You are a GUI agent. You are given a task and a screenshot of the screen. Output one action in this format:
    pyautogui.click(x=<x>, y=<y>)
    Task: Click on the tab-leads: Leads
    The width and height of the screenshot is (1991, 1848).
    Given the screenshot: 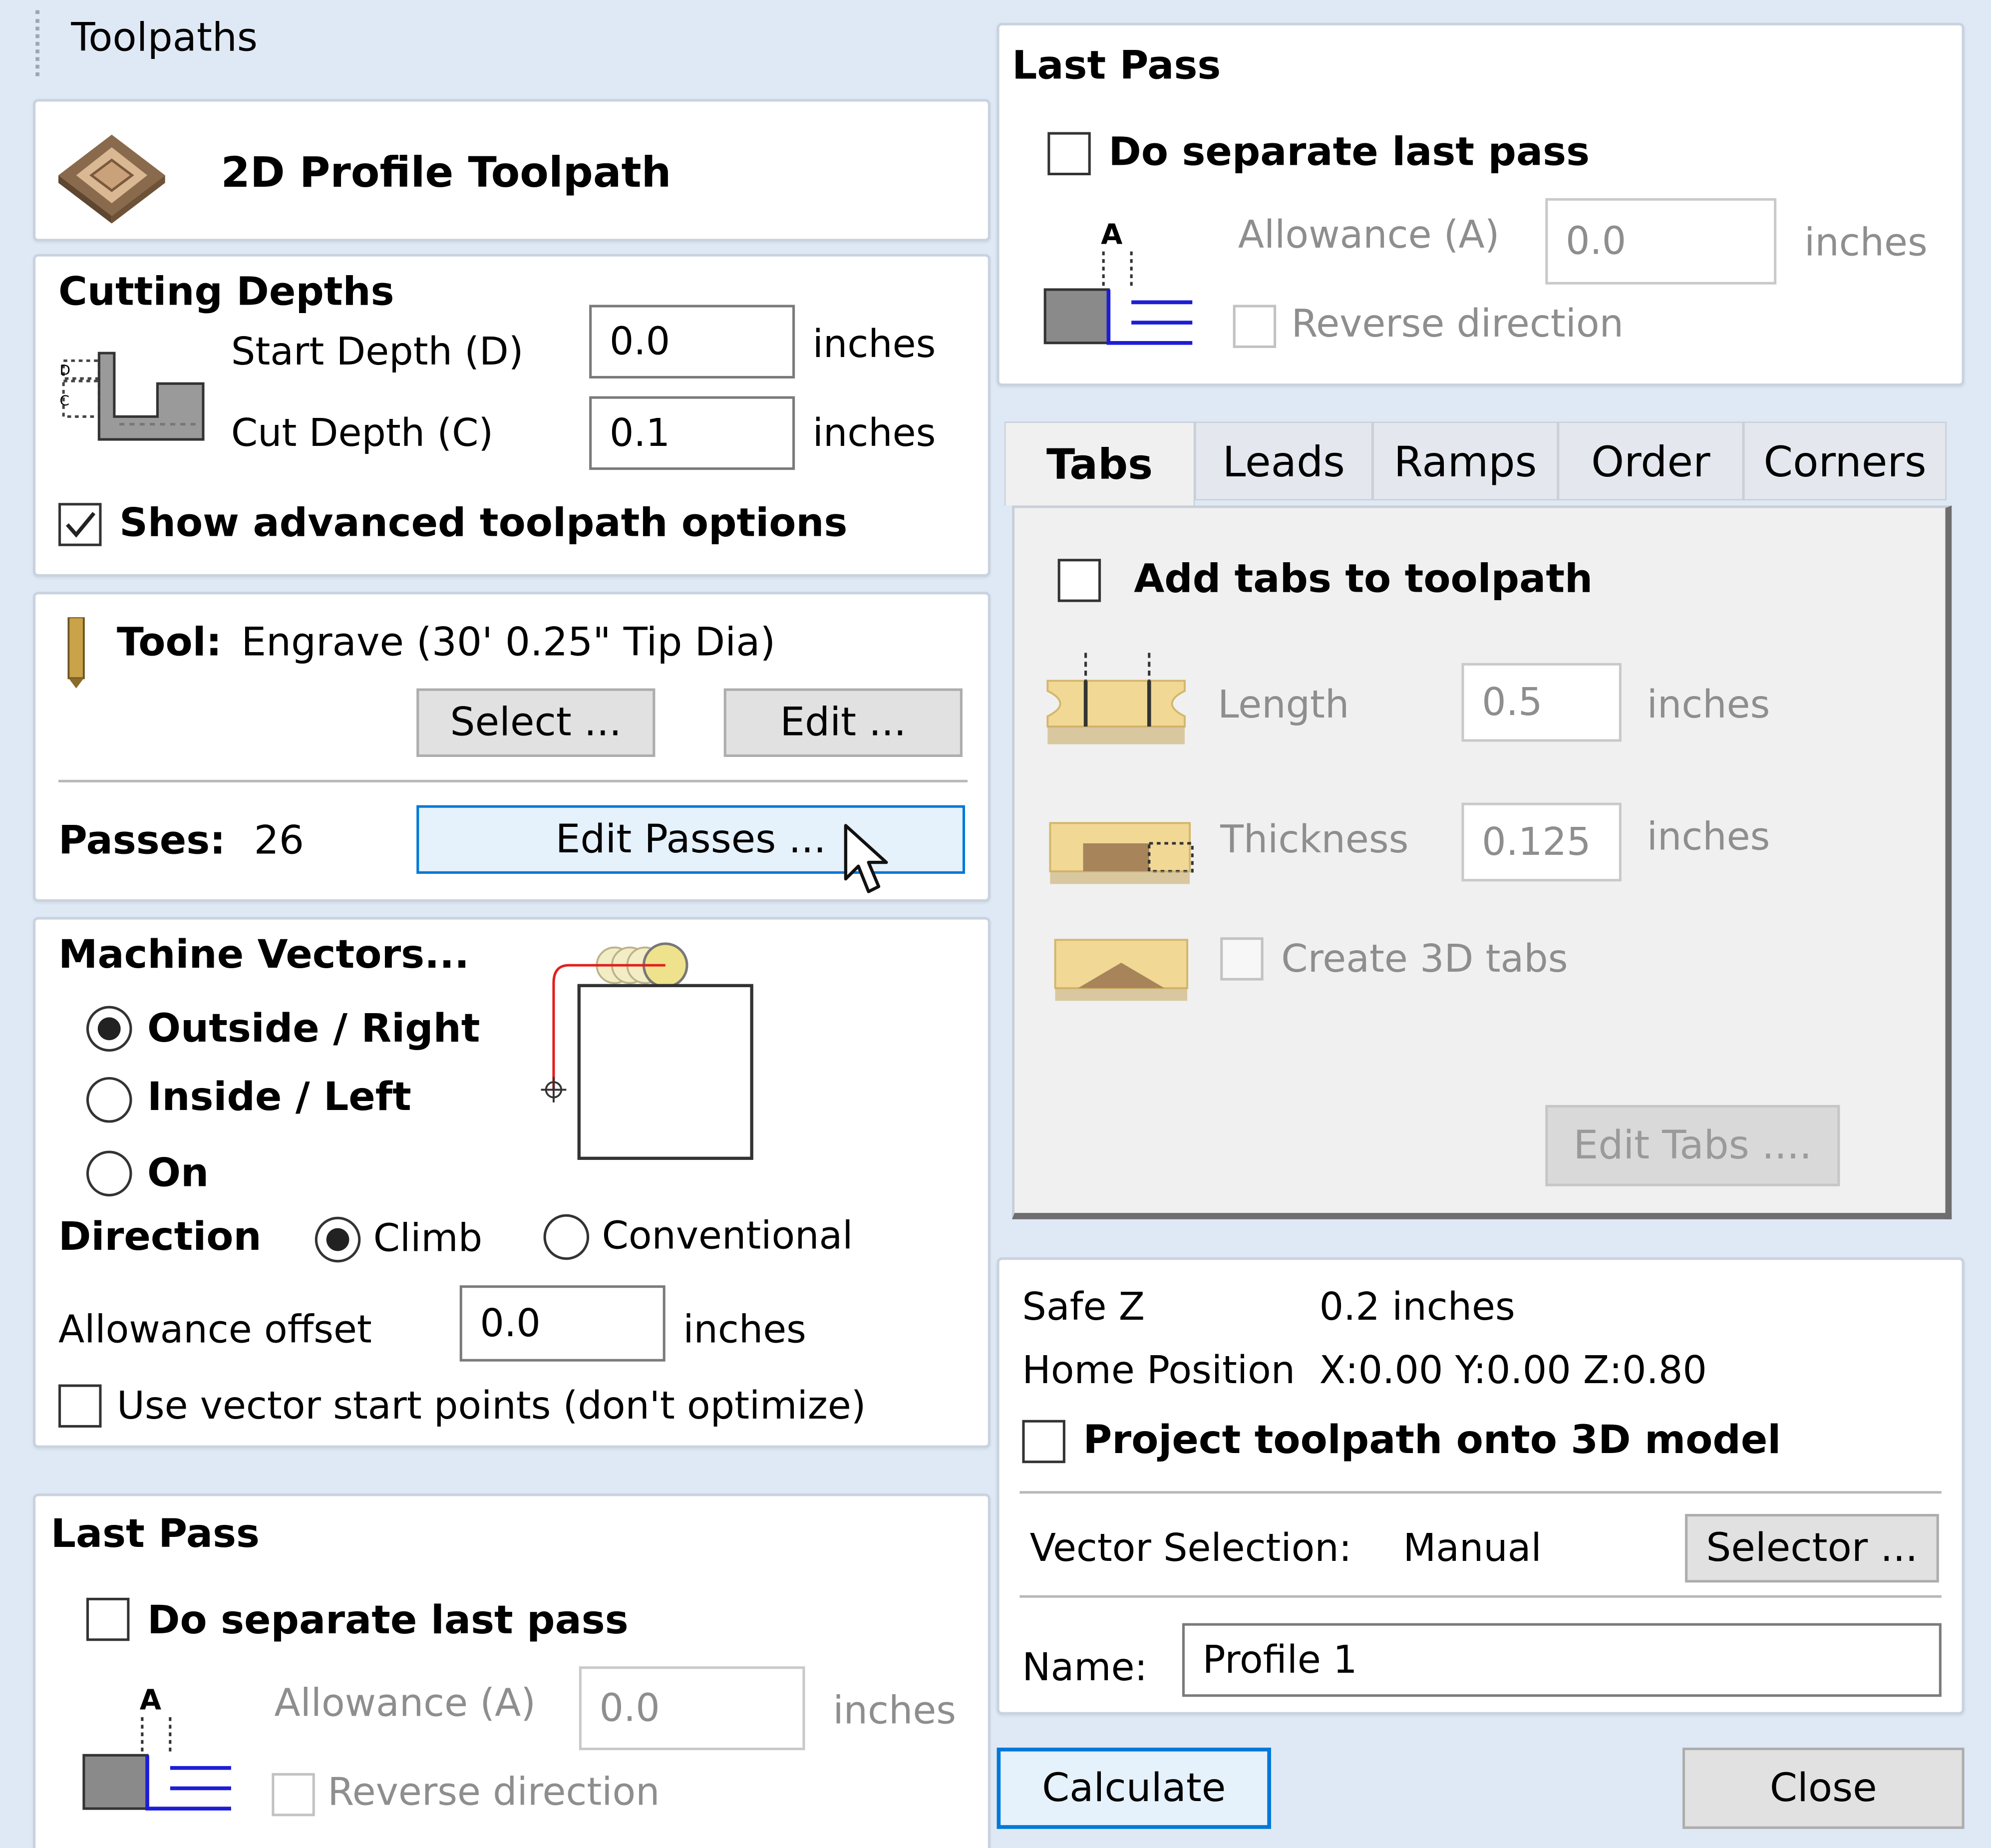 What is the action you would take?
    pyautogui.click(x=1284, y=461)
    